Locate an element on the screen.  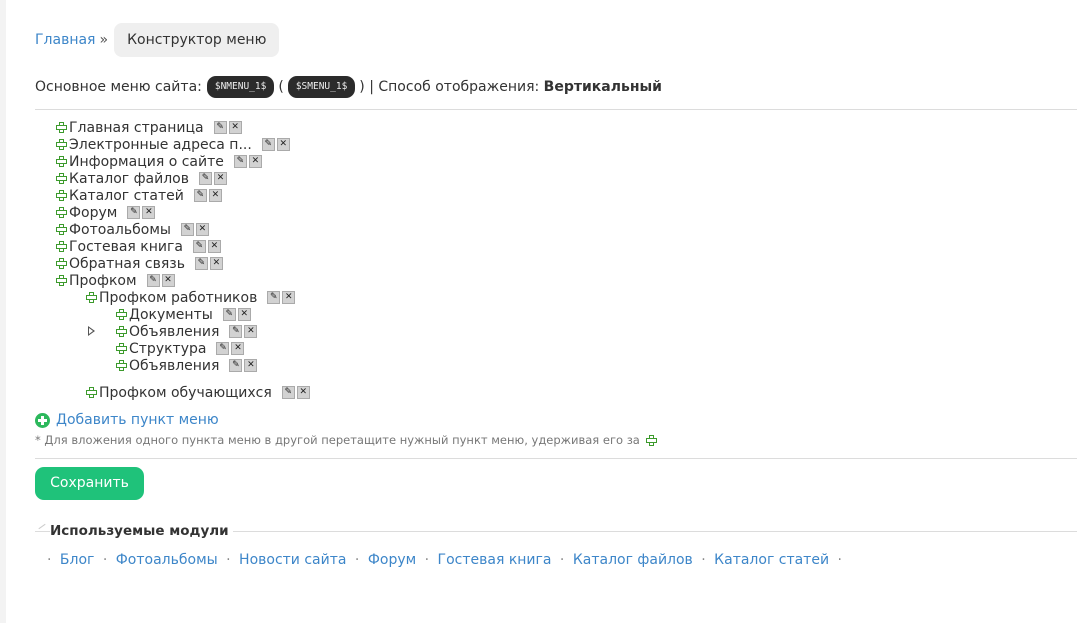
breadcrumb-home-link: Главная is located at coordinates (65, 40).